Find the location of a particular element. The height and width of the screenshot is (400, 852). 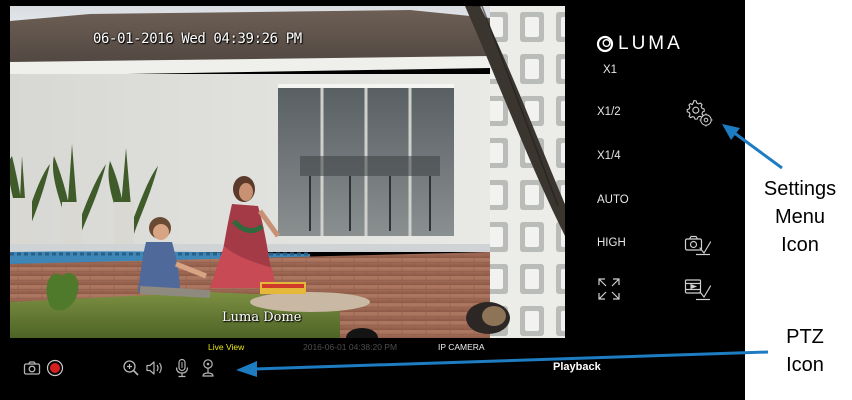

settings-icon is located at coordinates (699, 115).